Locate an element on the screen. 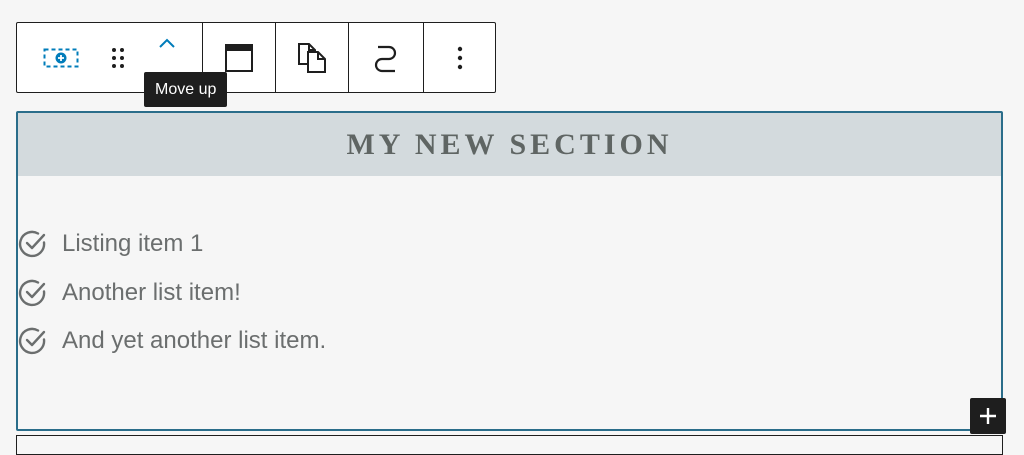  move-up-tooltip: Move up is located at coordinates (186, 89).